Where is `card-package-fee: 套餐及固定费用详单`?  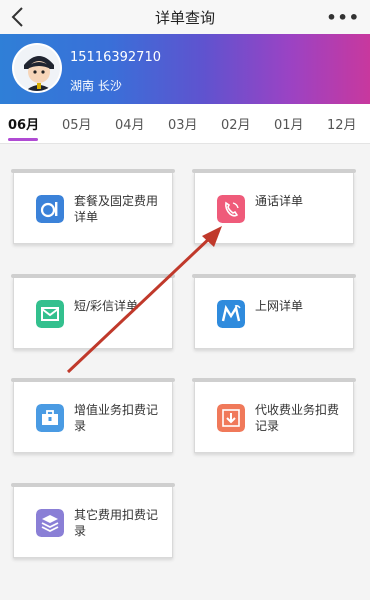
card-package-fee: 套餐及固定费用详单 is located at coordinates (93, 206).